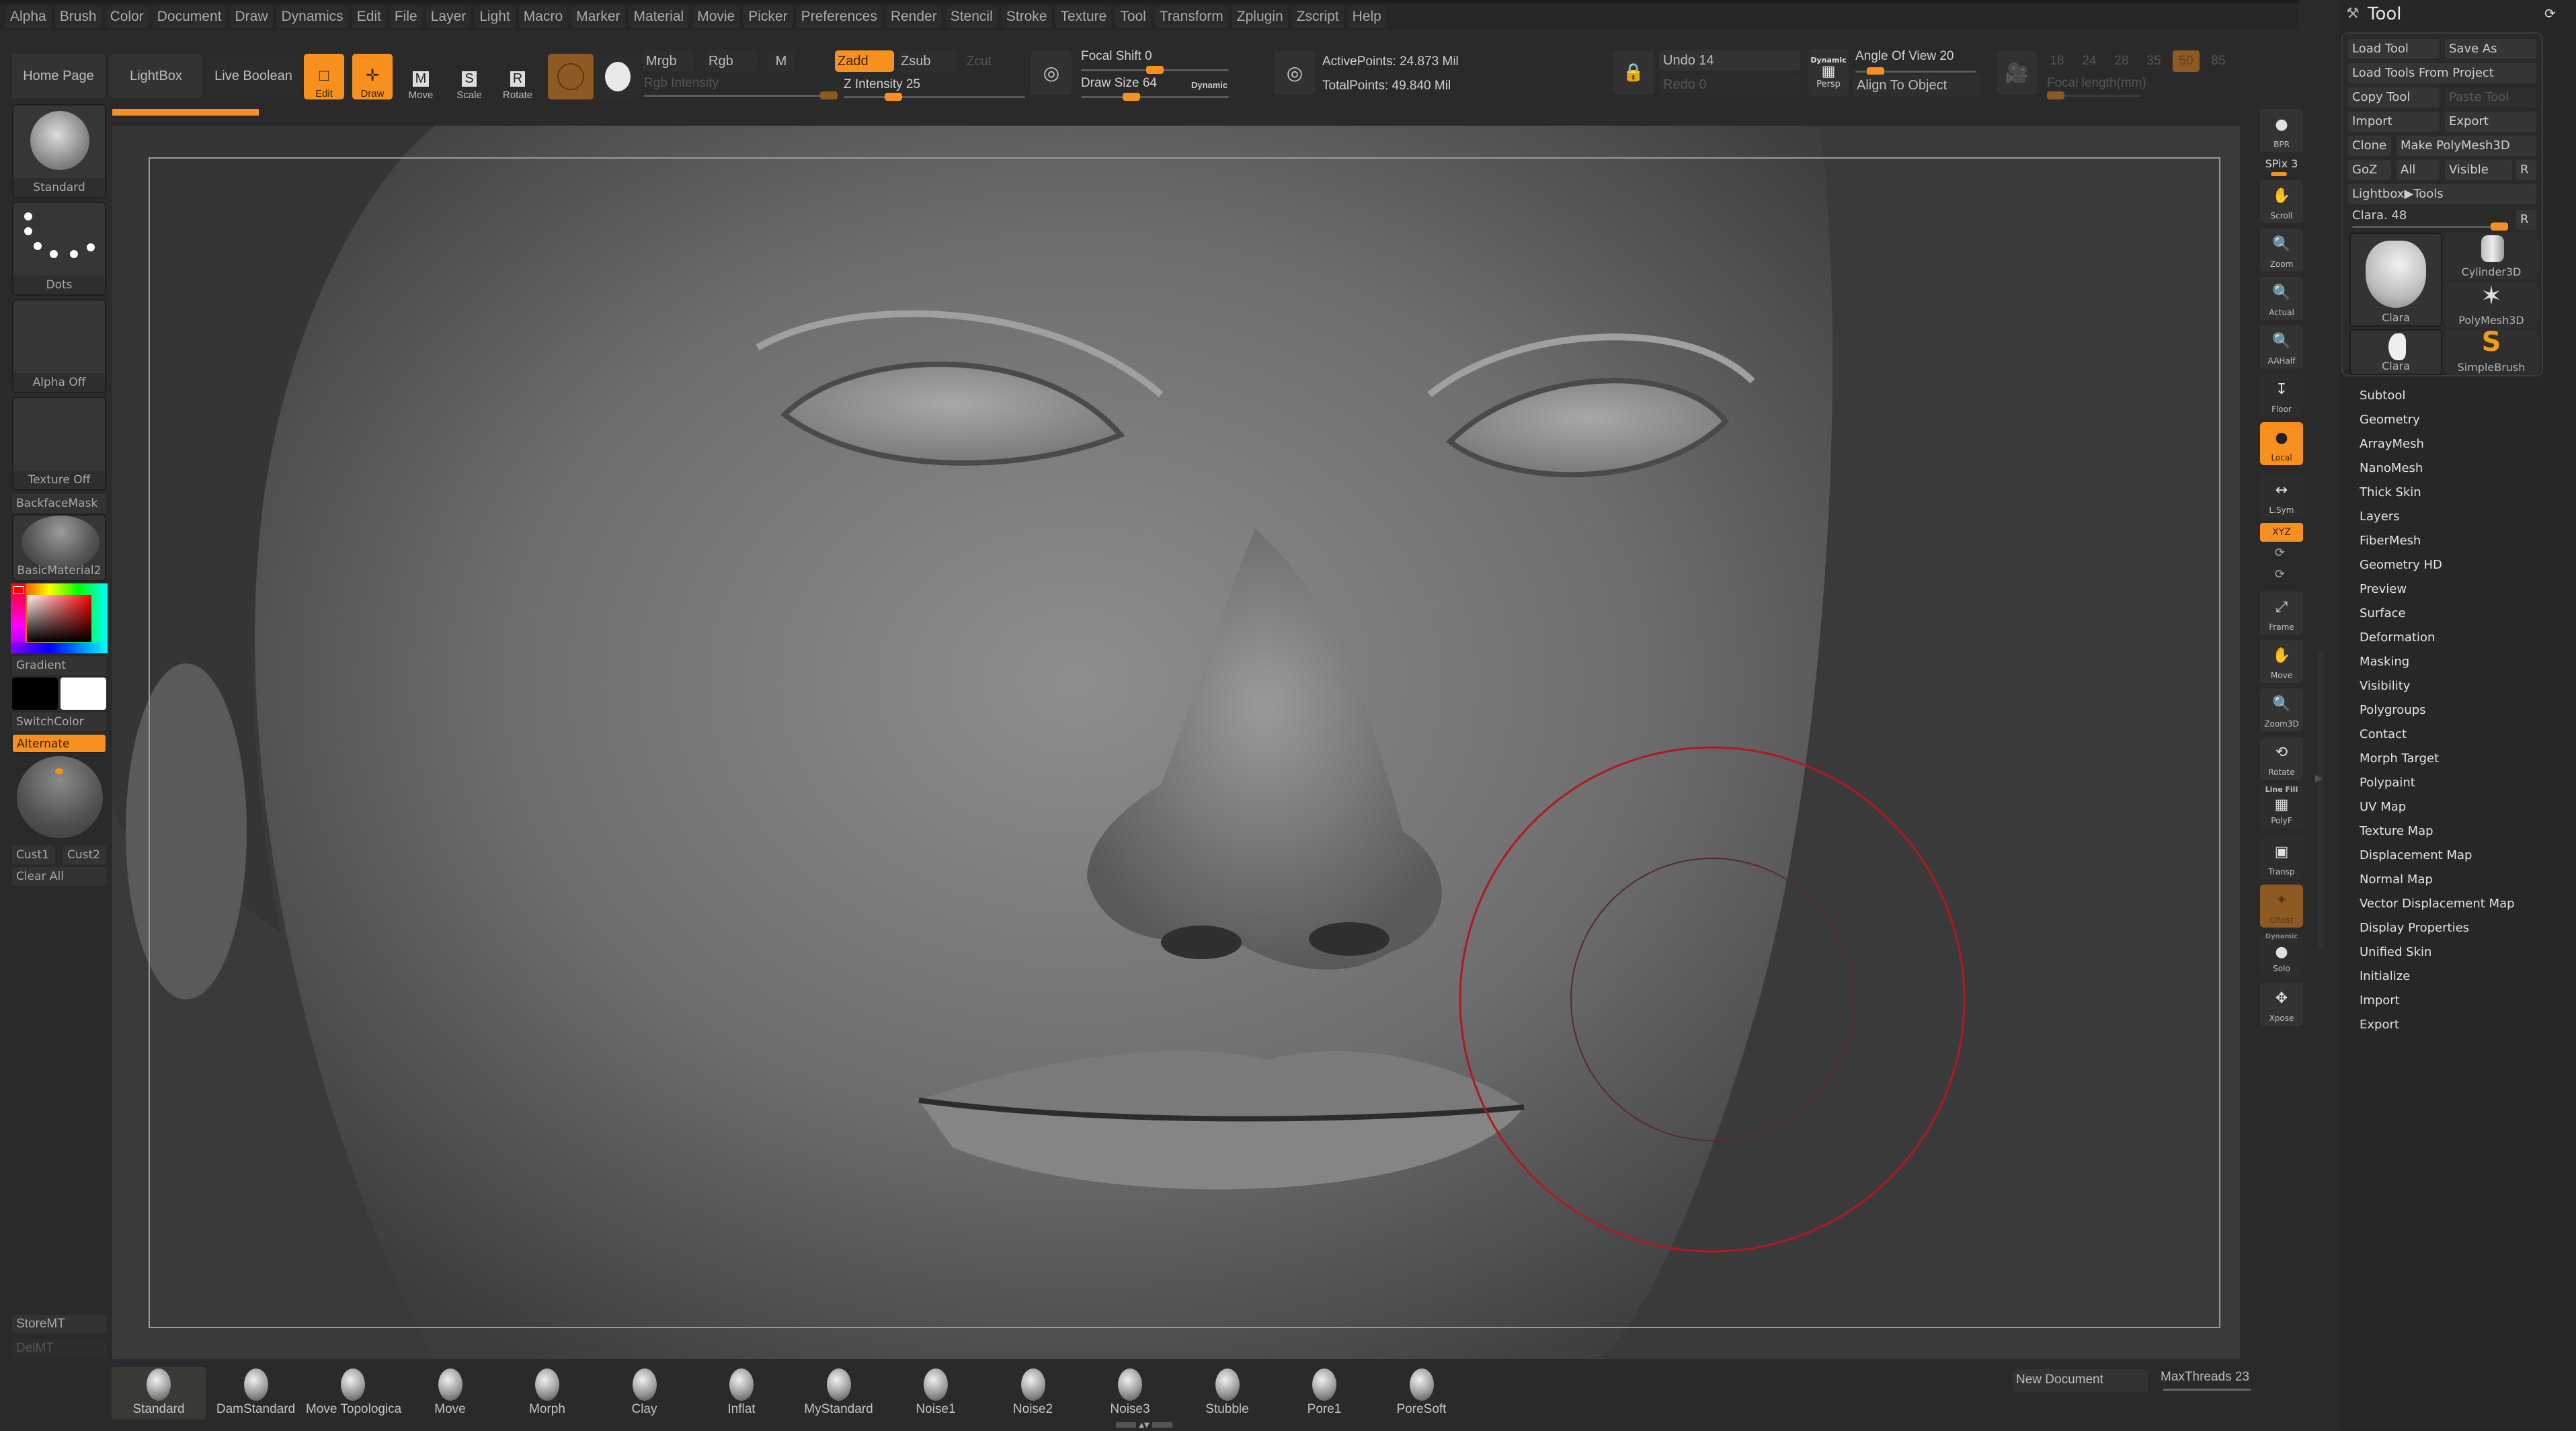  What do you see at coordinates (448, 17) in the screenshot?
I see `menu-layer: Layer` at bounding box center [448, 17].